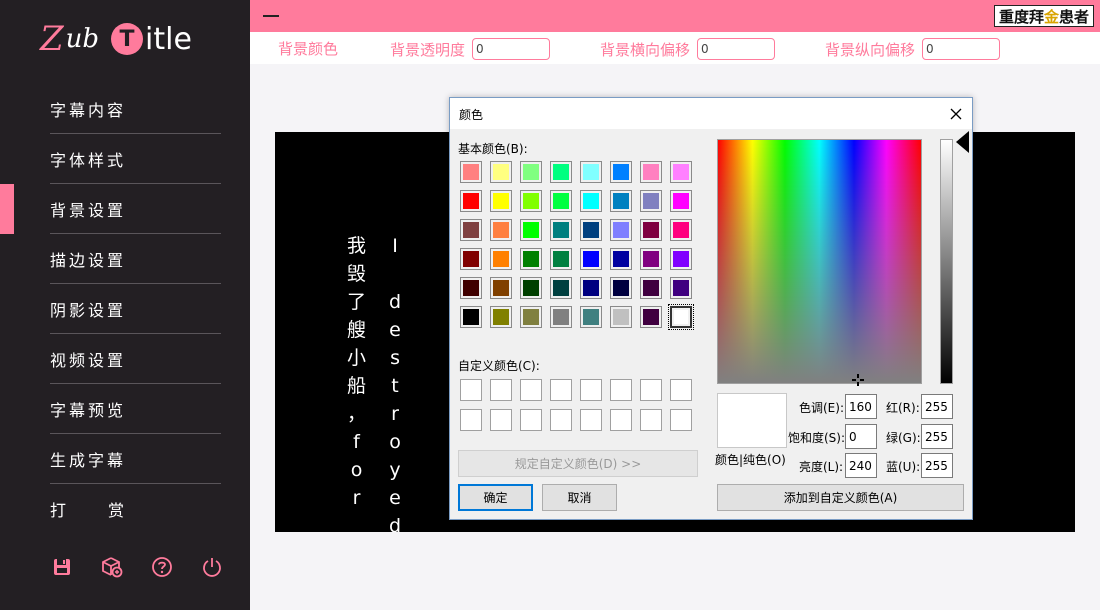 Image resolution: width=1100 pixels, height=610 pixels. What do you see at coordinates (511, 49) in the screenshot?
I see `bg-opacity-input` at bounding box center [511, 49].